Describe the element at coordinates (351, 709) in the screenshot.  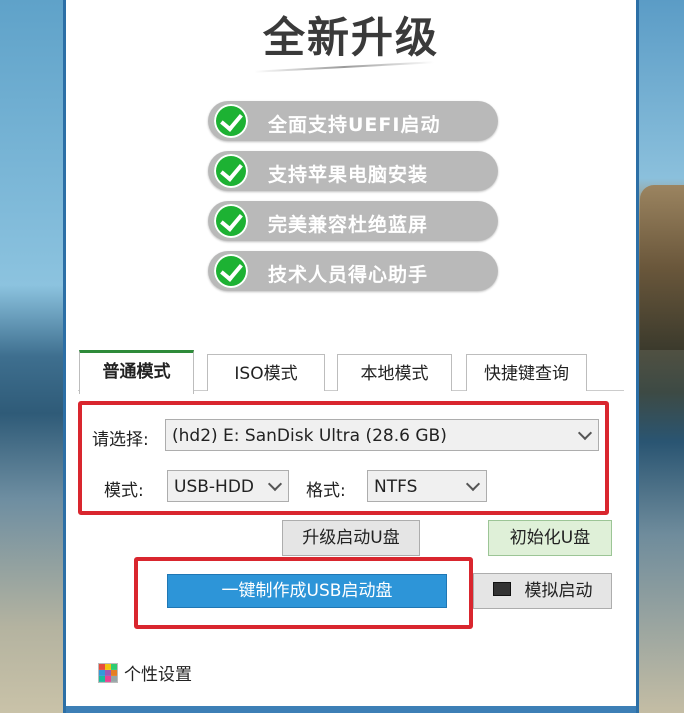
I see `window-bottom-bar` at that location.